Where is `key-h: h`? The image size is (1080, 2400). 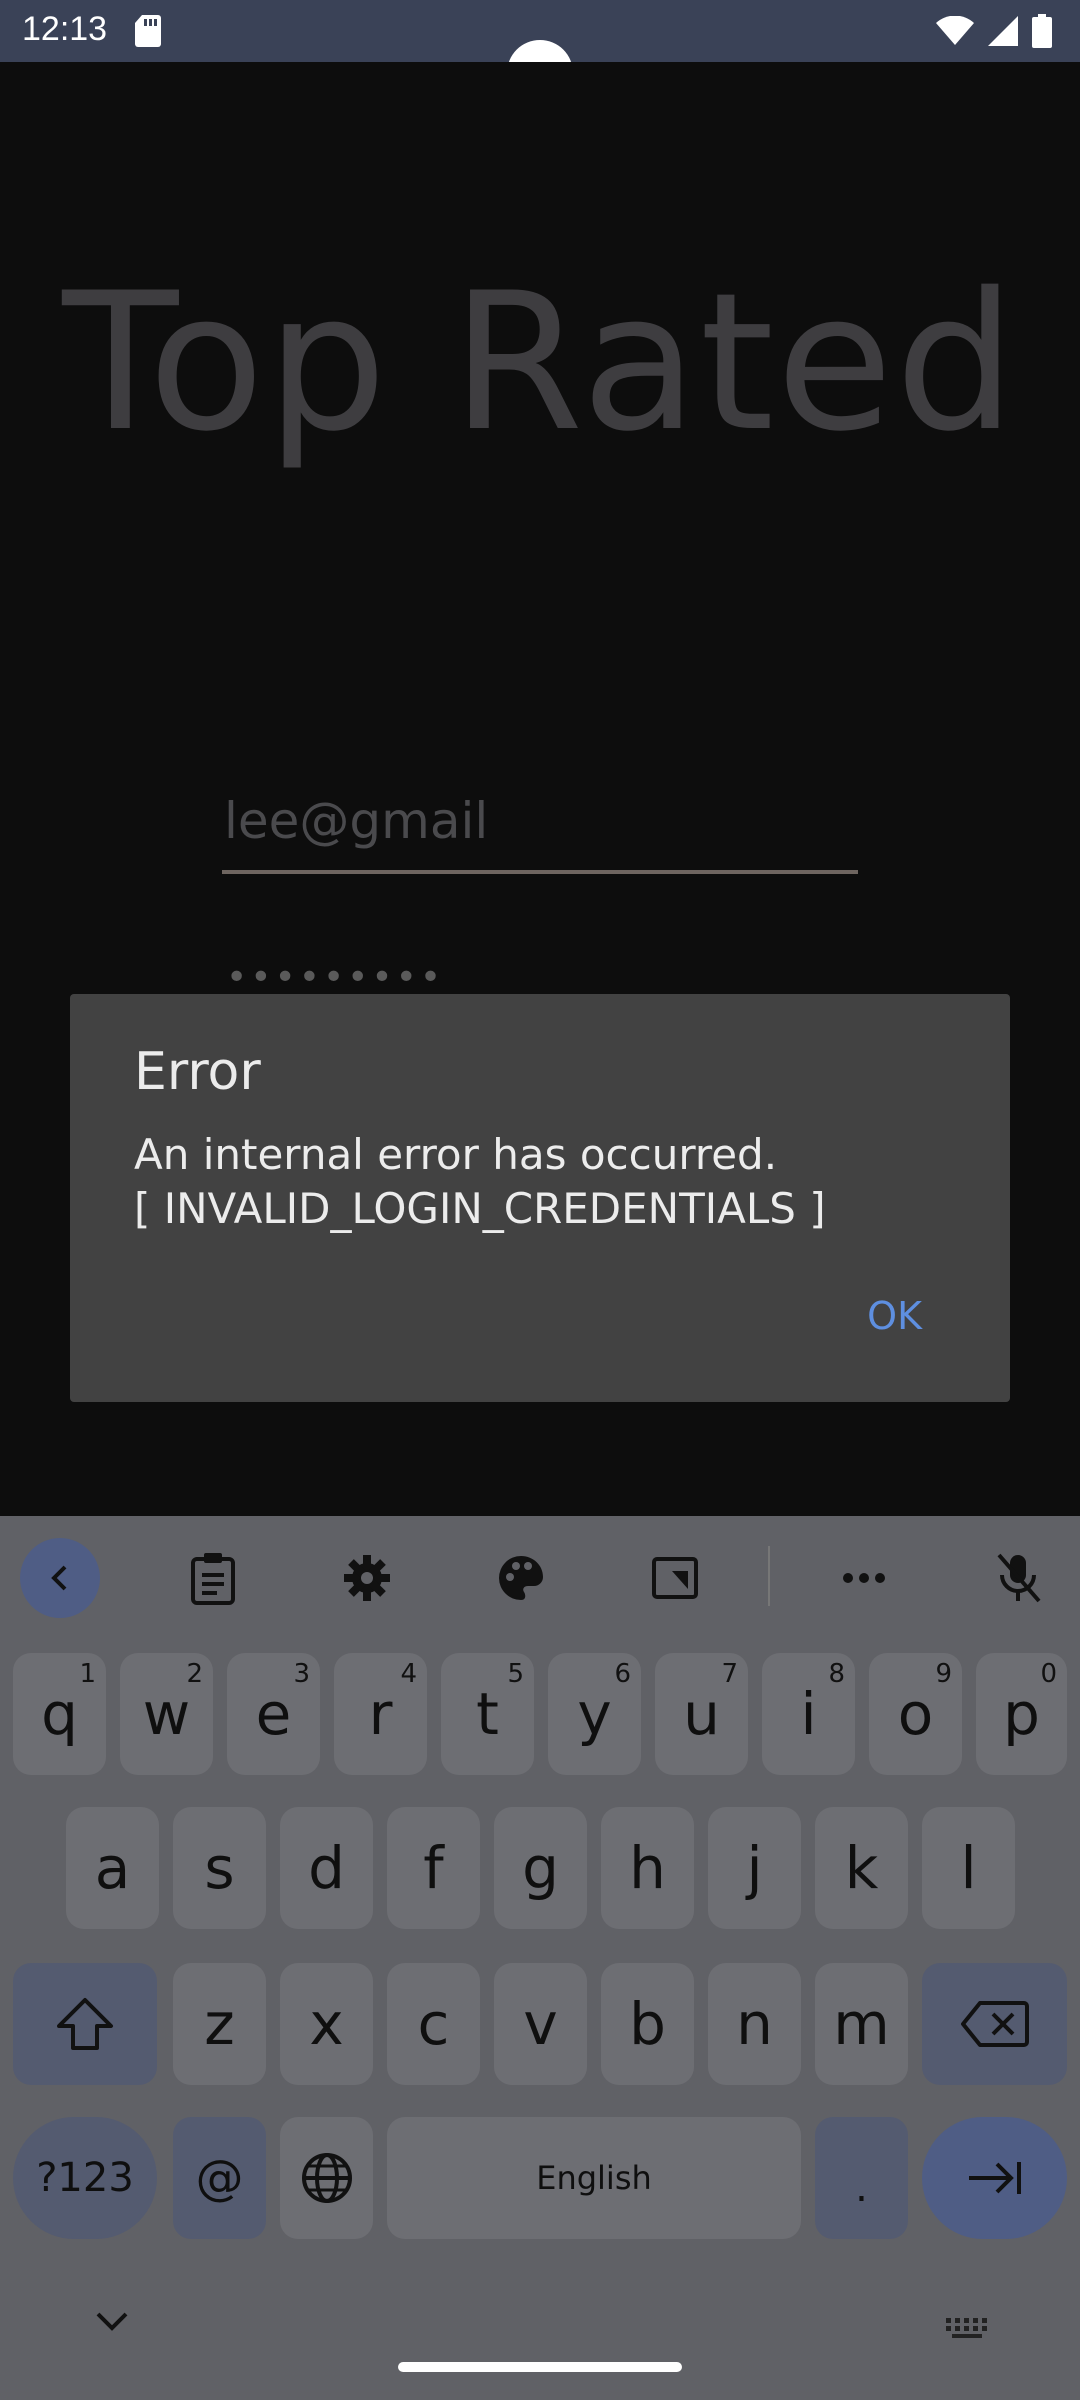
key-h: h is located at coordinates (647, 1868).